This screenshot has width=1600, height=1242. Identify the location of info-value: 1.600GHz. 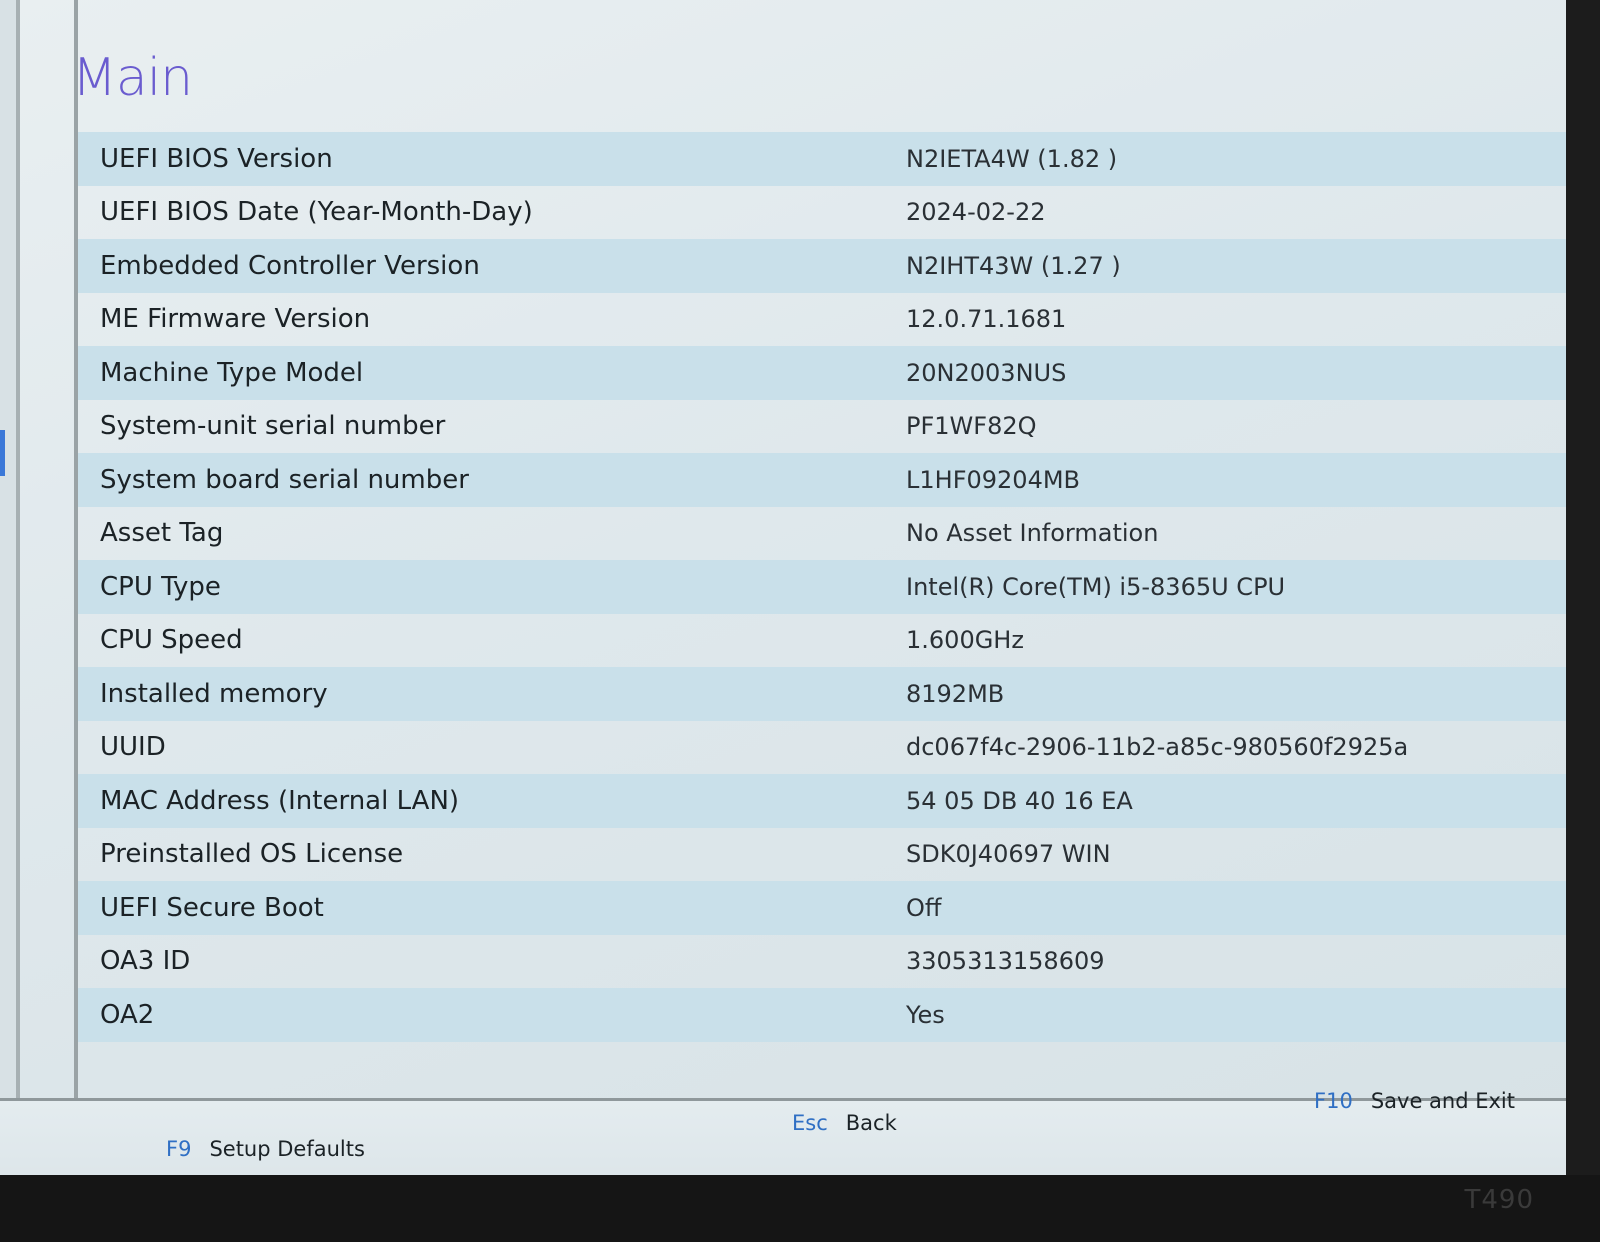
(965, 640).